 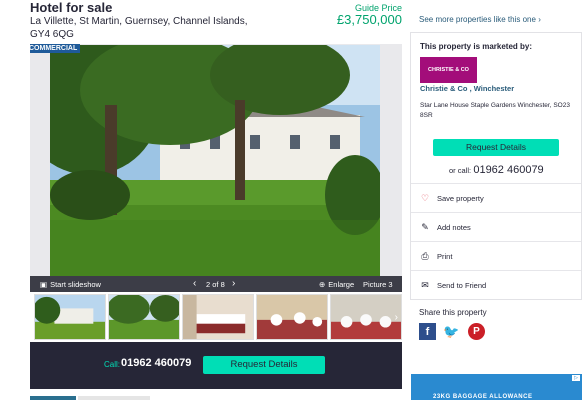 I want to click on print-button: ⎙ Print, so click(x=496, y=255).